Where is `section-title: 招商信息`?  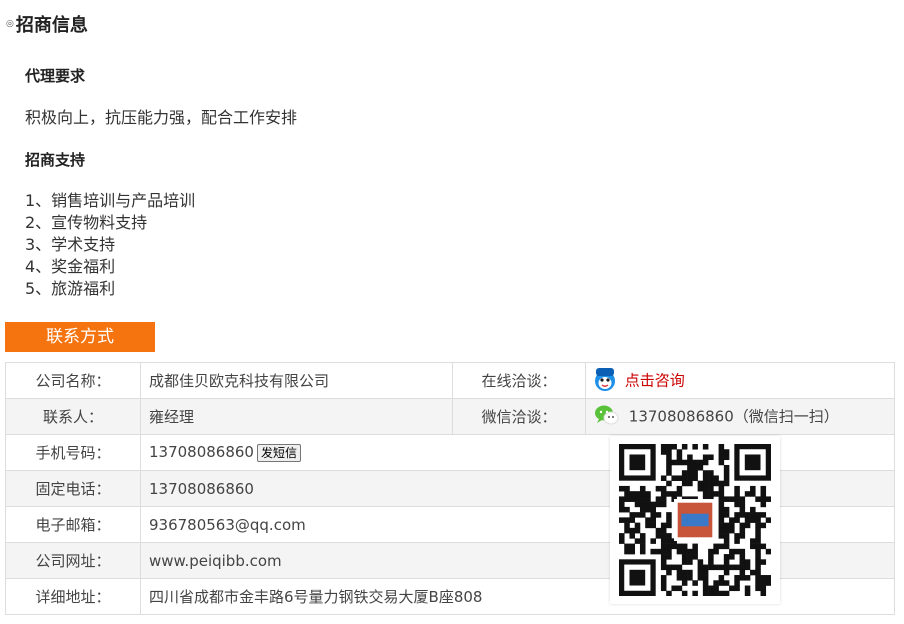
section-title: 招商信息 is located at coordinates (51, 25).